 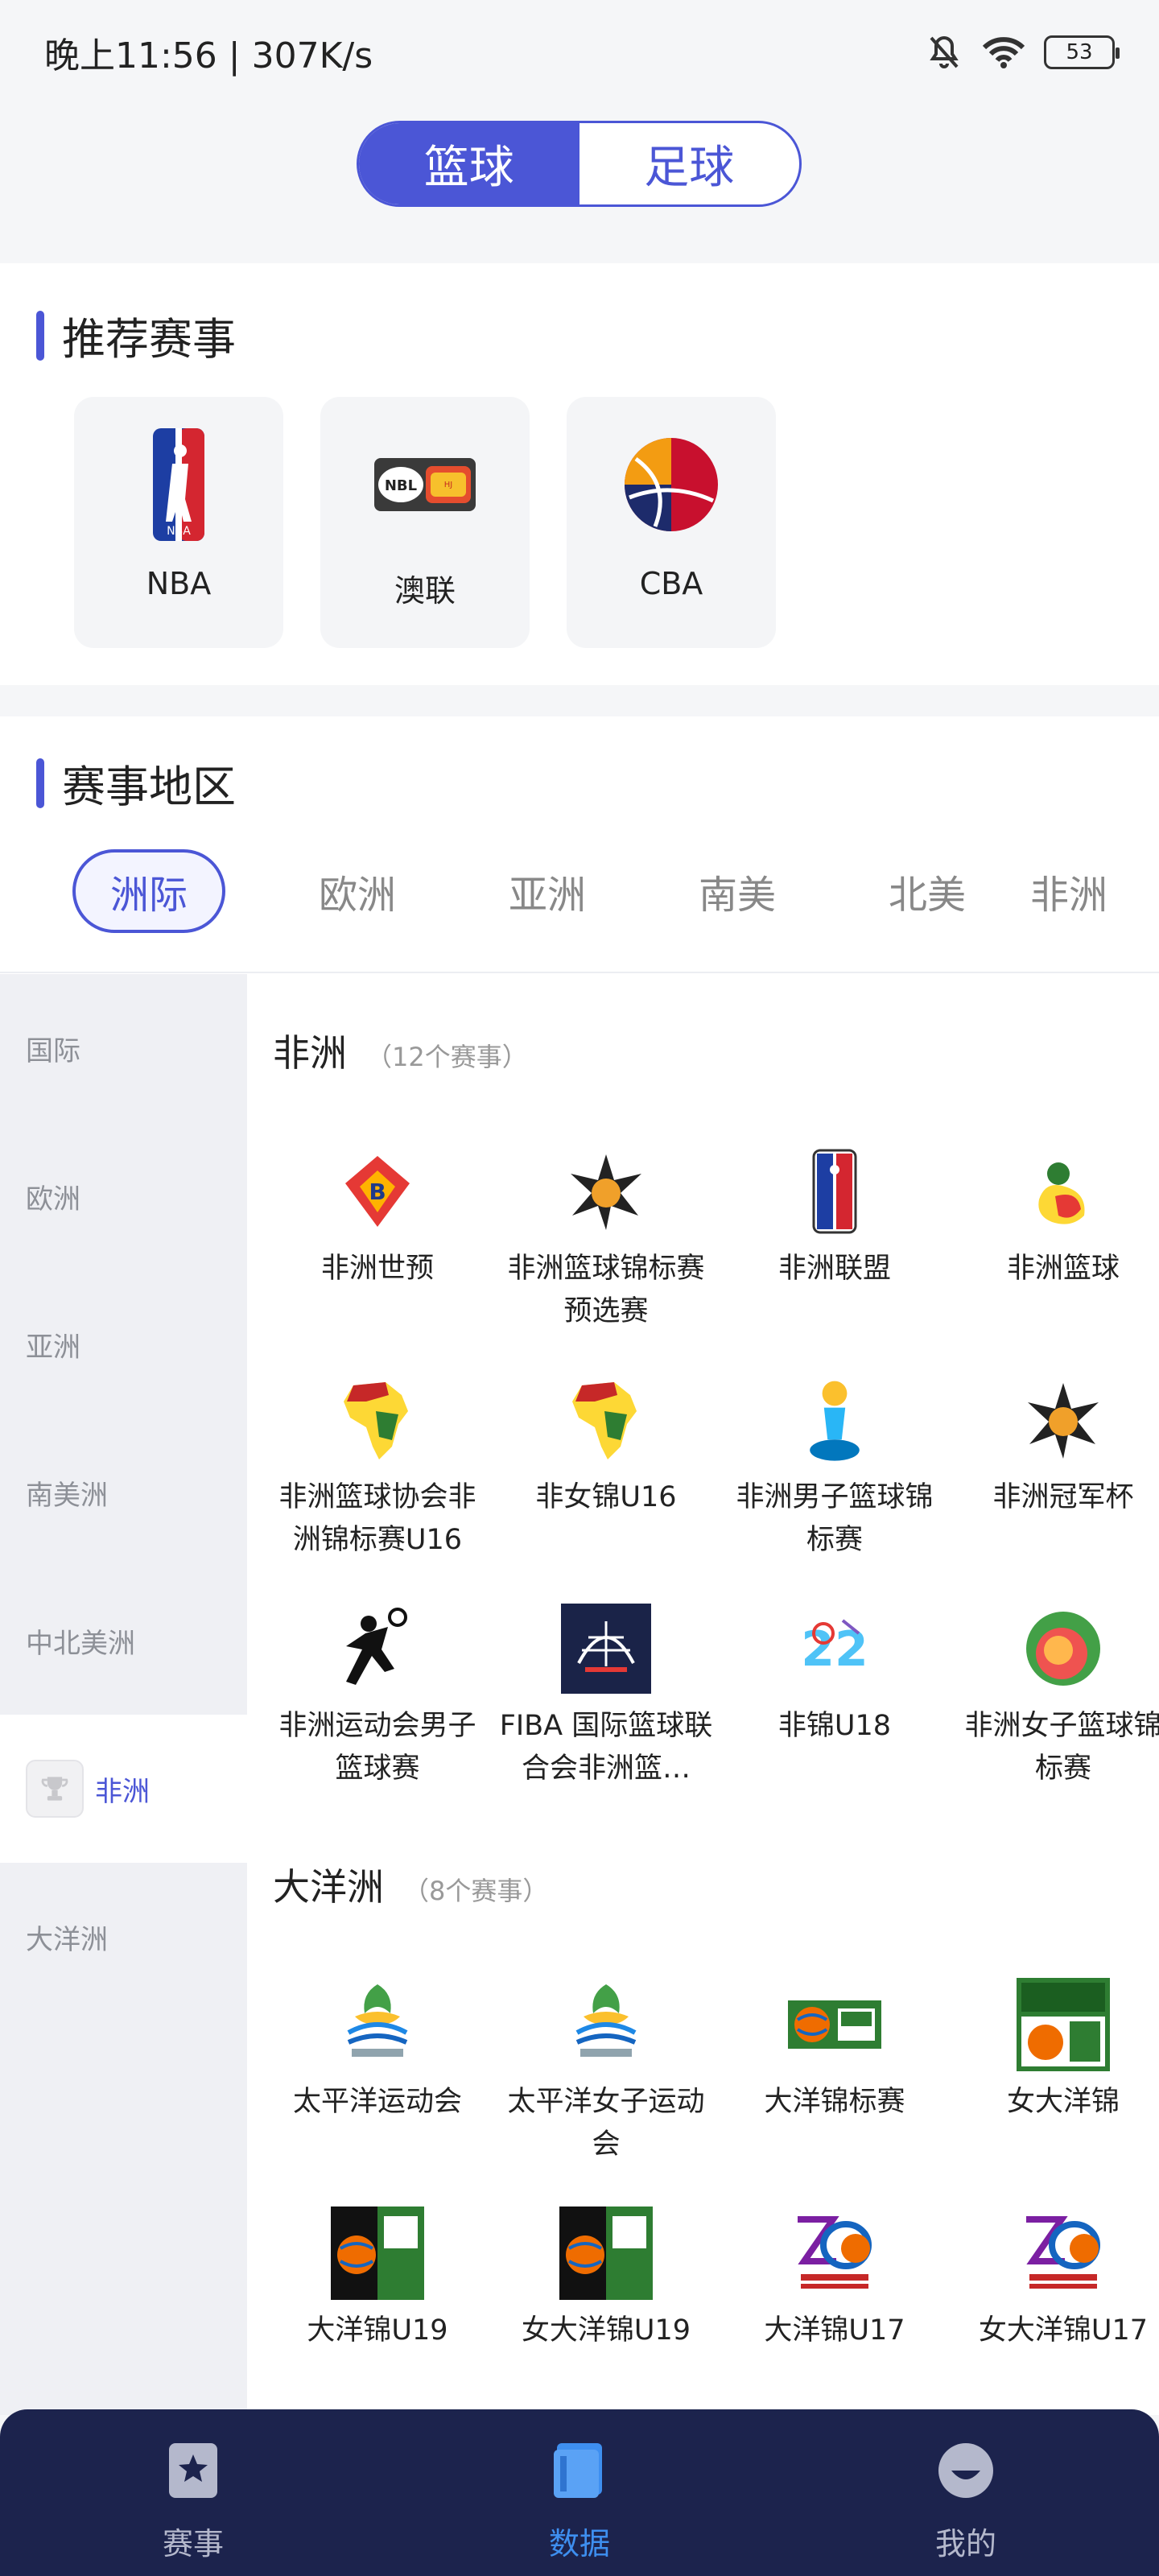 What do you see at coordinates (1063, 1497) in the screenshot?
I see `league-name: 非洲冠军杯` at bounding box center [1063, 1497].